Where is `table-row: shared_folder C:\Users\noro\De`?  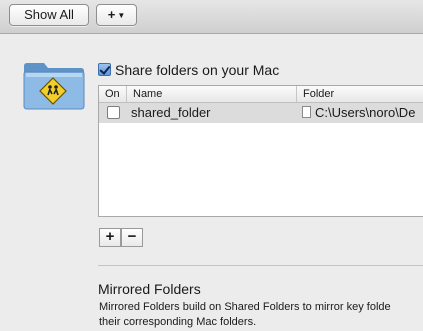
table-row: shared_folder C:\Users\noro\De is located at coordinates (261, 113).